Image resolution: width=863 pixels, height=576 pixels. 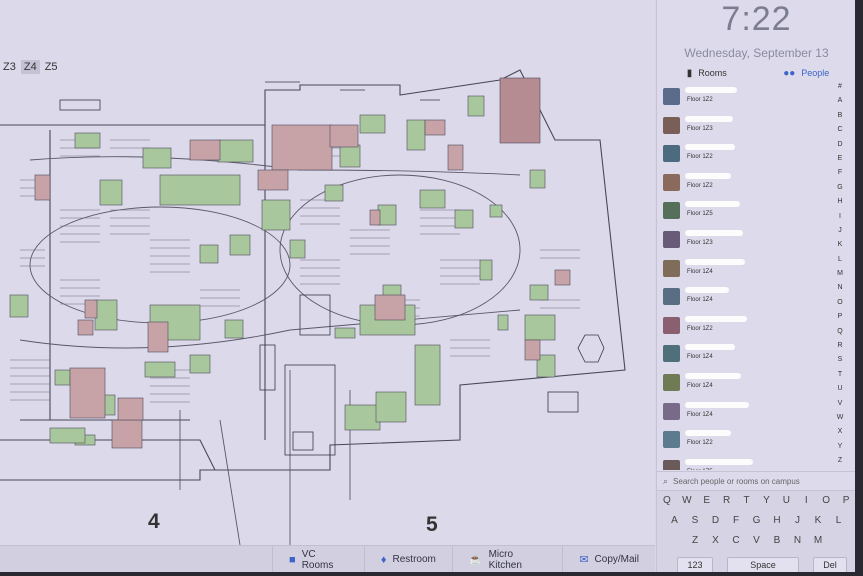 I want to click on zone-tabs: Z3 Z4 Z5, so click(x=30, y=67).